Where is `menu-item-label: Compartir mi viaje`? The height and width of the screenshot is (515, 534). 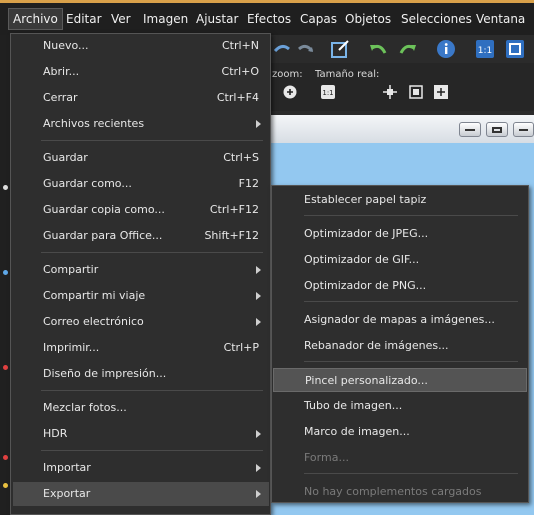
menu-item-label: Compartir mi viaje is located at coordinates (94, 295).